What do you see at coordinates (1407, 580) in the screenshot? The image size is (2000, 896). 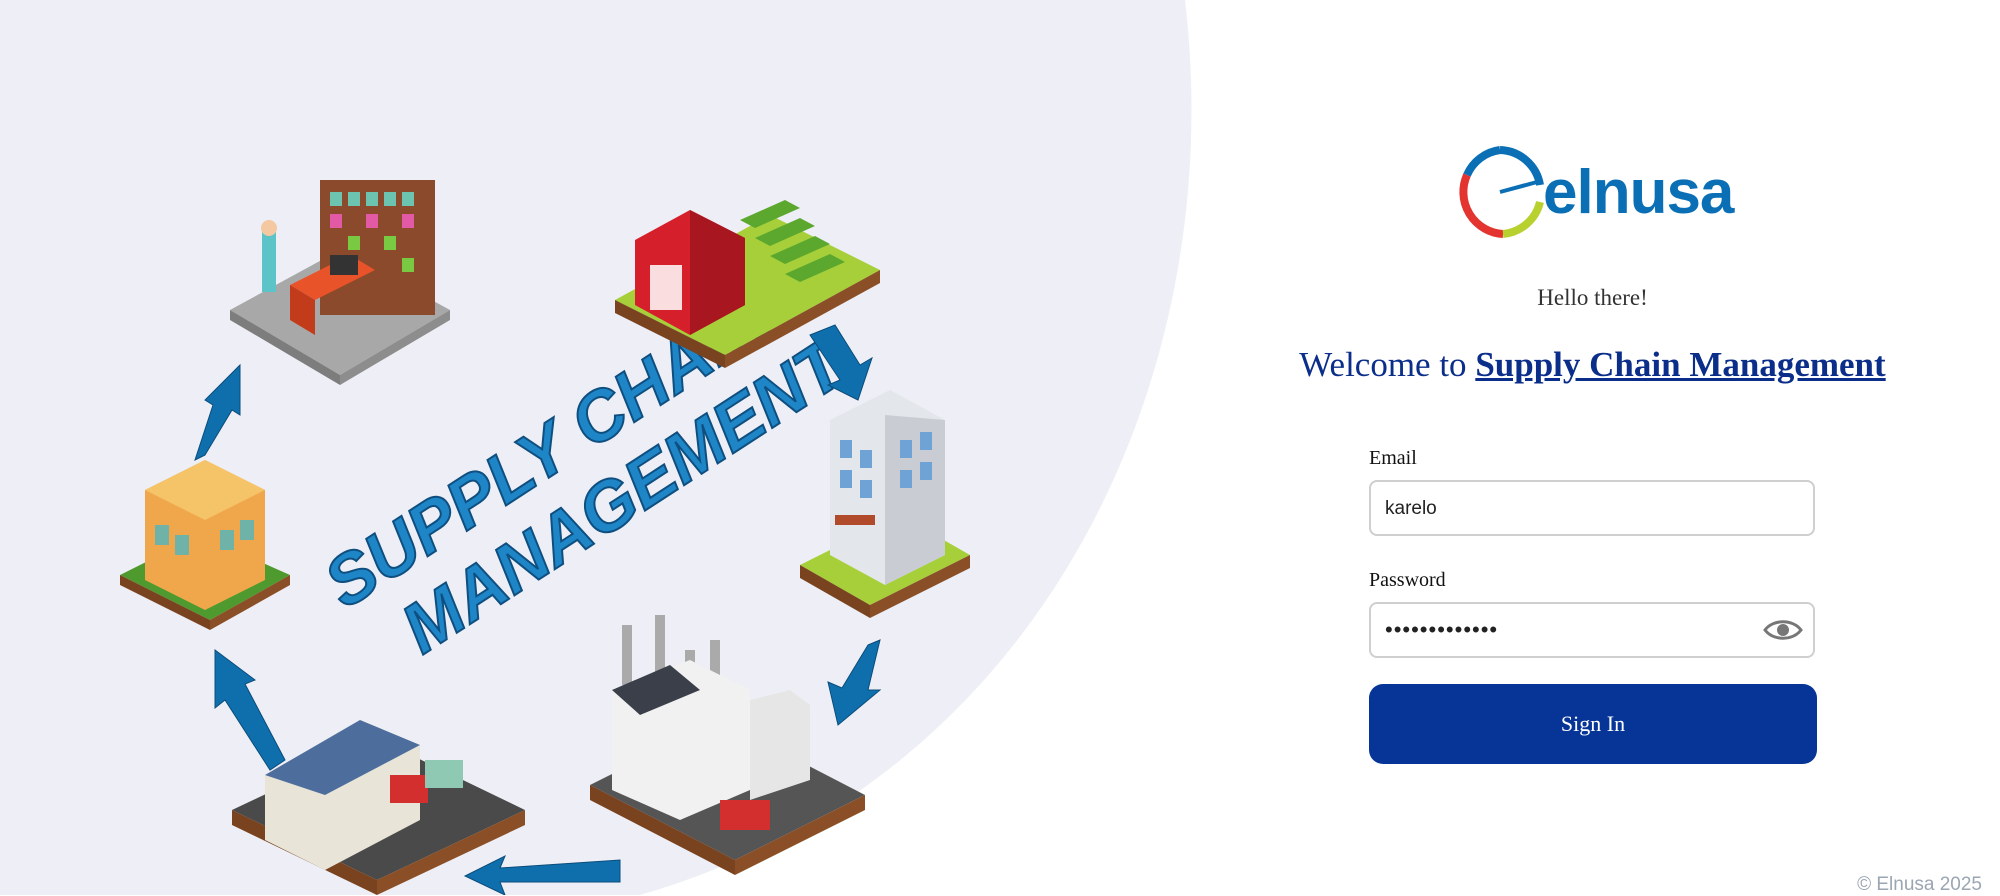 I see `password-label: Password` at bounding box center [1407, 580].